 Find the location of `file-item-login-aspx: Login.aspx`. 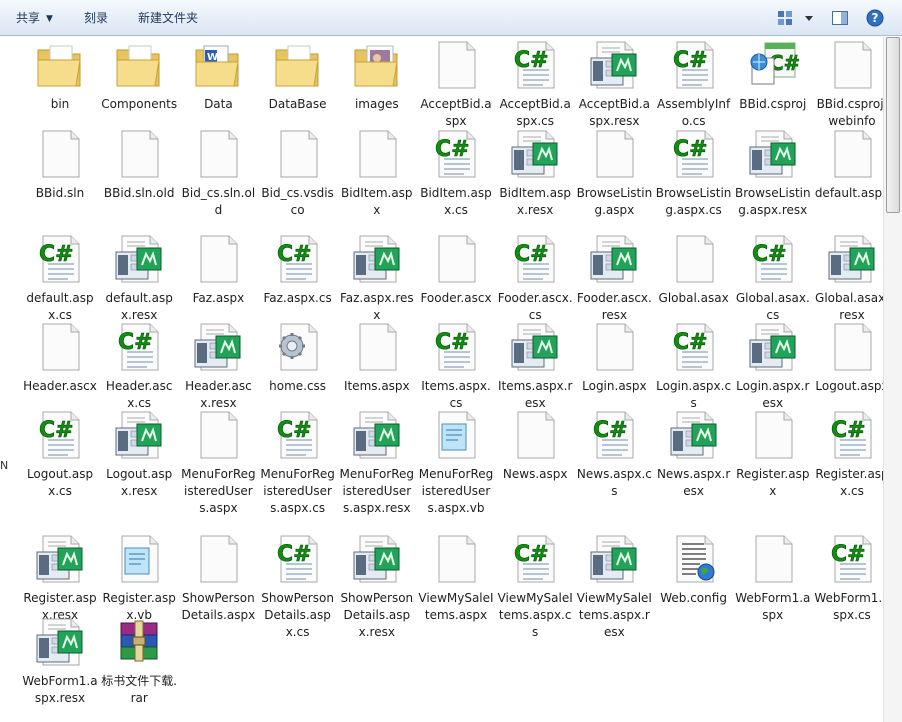

file-item-login-aspx: Login.aspx is located at coordinates (614, 358).